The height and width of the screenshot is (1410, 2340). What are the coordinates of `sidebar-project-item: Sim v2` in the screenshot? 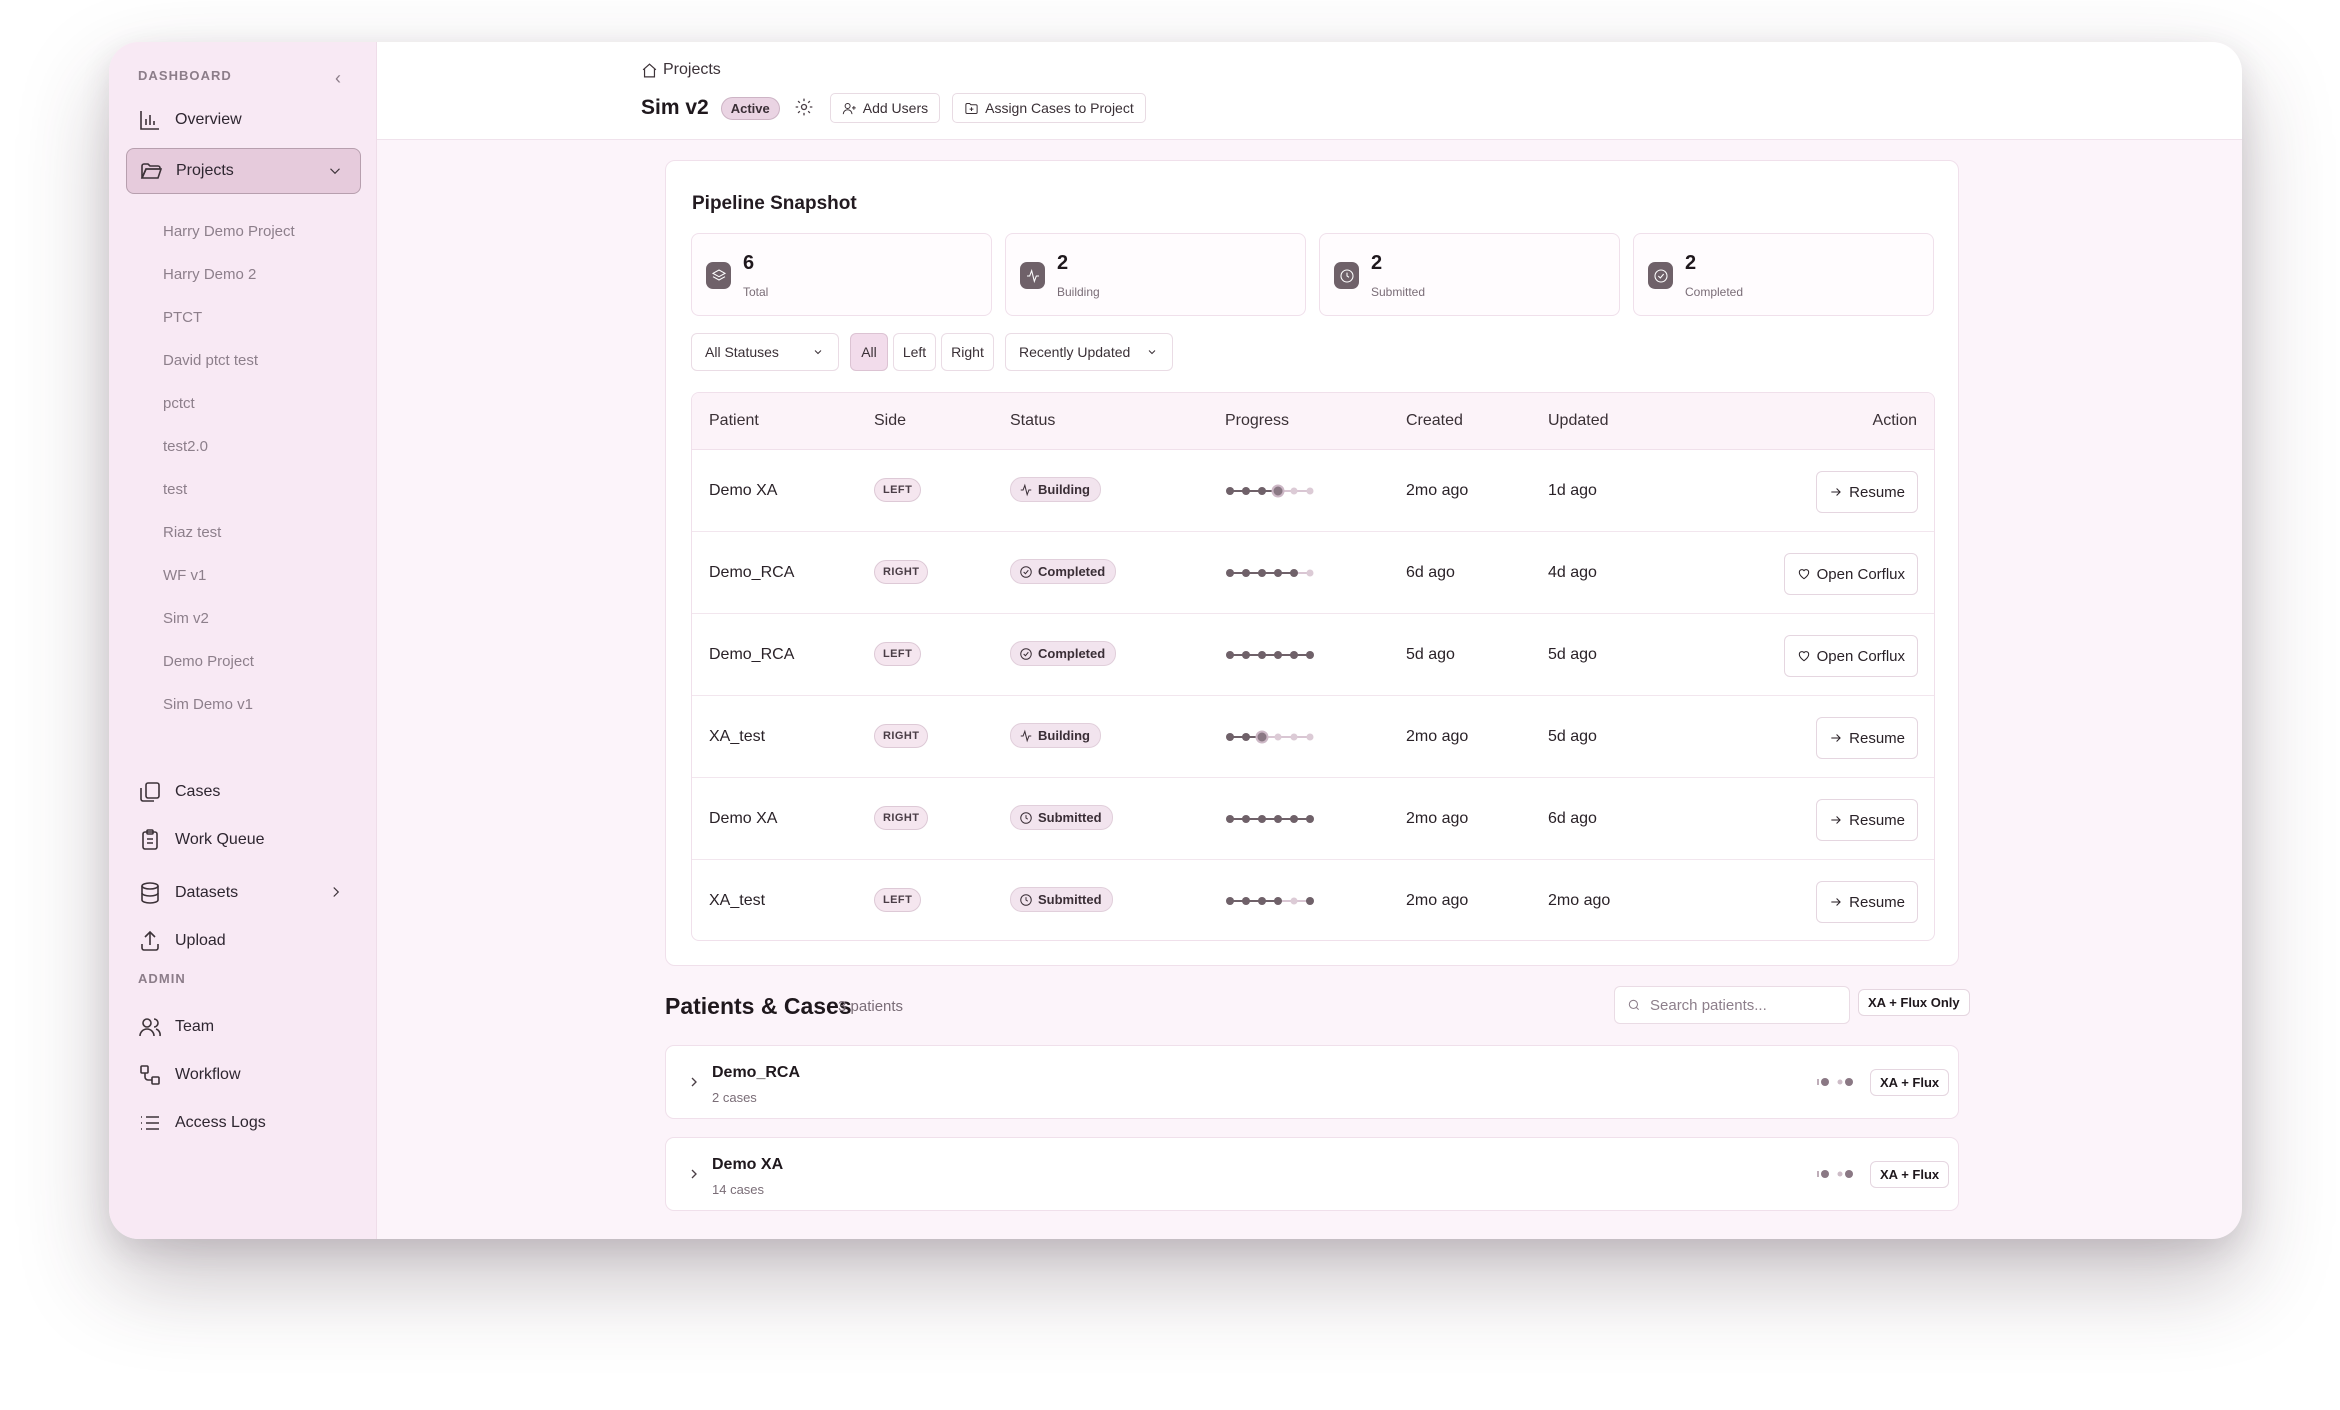 It's located at (186, 618).